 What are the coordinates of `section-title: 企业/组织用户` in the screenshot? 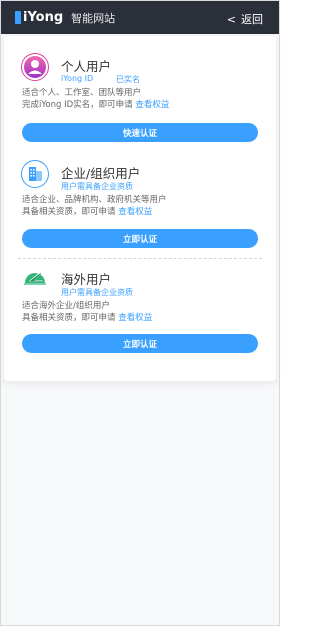 It's located at (101, 173).